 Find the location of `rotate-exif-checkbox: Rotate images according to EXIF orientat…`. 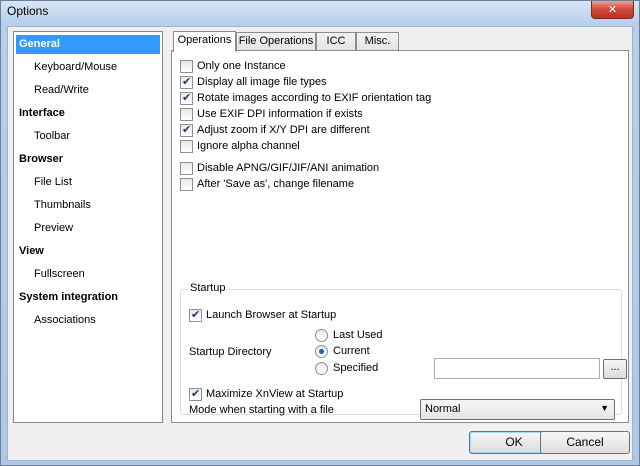

rotate-exif-checkbox: Rotate images according to EXIF orientat… is located at coordinates (305, 98).